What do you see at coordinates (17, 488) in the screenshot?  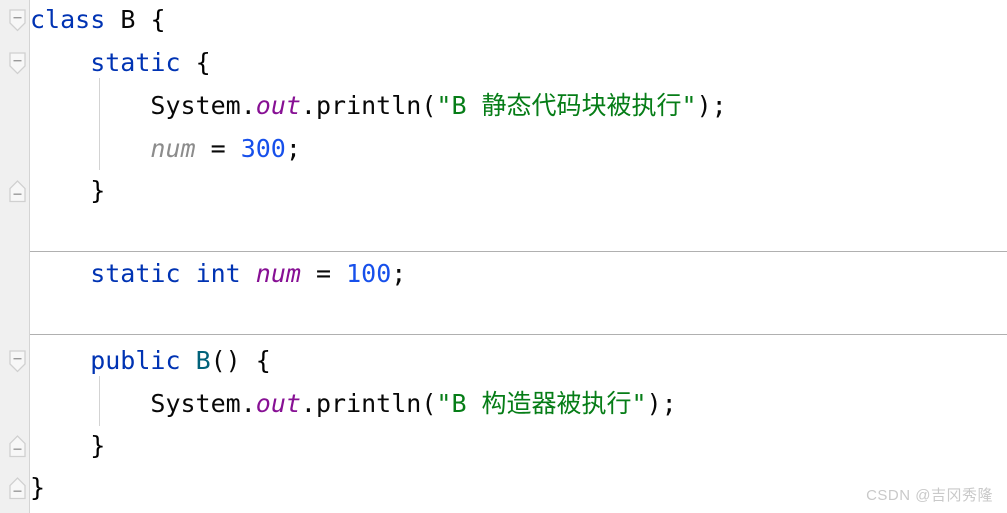 I see `fold-class-b-end-icon` at bounding box center [17, 488].